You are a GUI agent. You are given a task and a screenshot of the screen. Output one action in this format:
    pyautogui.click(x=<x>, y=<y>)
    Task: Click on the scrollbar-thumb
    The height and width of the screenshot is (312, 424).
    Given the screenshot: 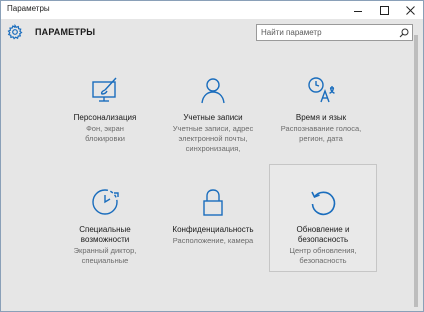 What is the action you would take?
    pyautogui.click(x=416, y=171)
    